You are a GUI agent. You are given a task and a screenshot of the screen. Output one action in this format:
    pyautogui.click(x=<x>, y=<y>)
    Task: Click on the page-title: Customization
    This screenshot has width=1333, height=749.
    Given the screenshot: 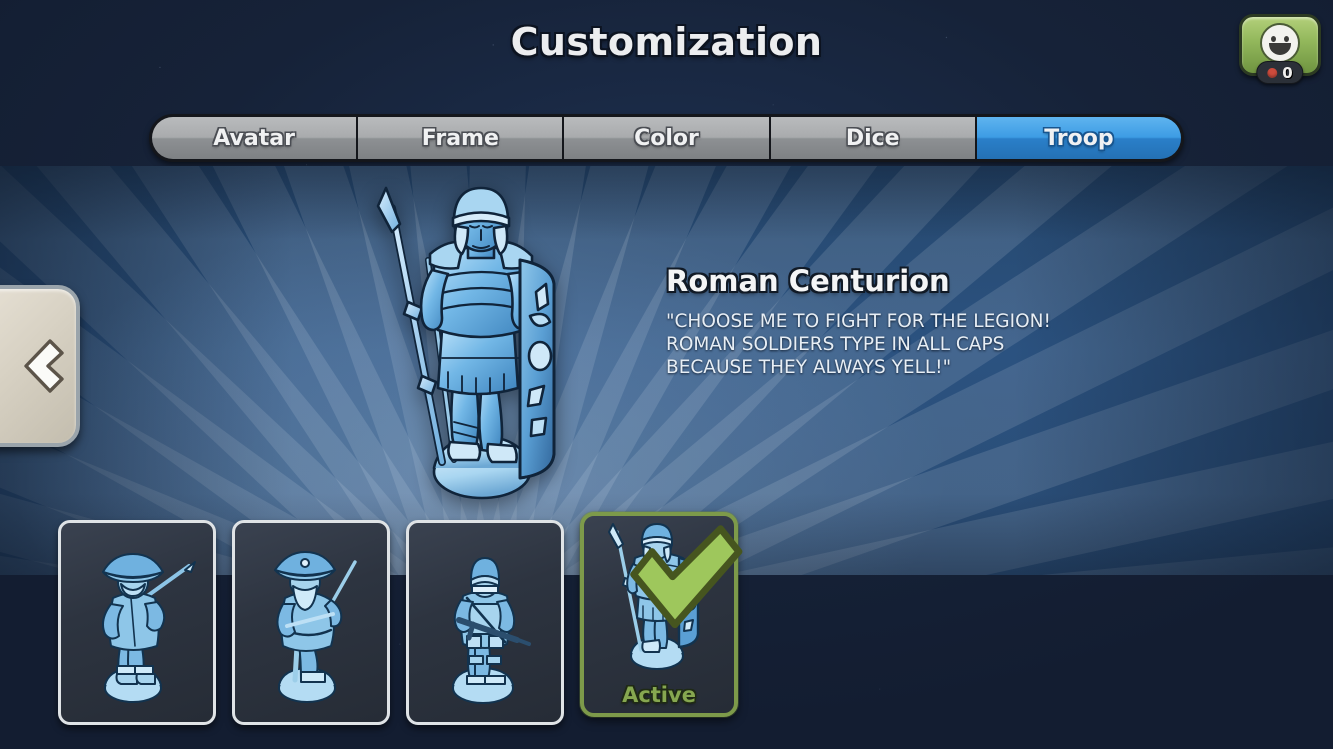 What is the action you would take?
    pyautogui.click(x=666, y=42)
    